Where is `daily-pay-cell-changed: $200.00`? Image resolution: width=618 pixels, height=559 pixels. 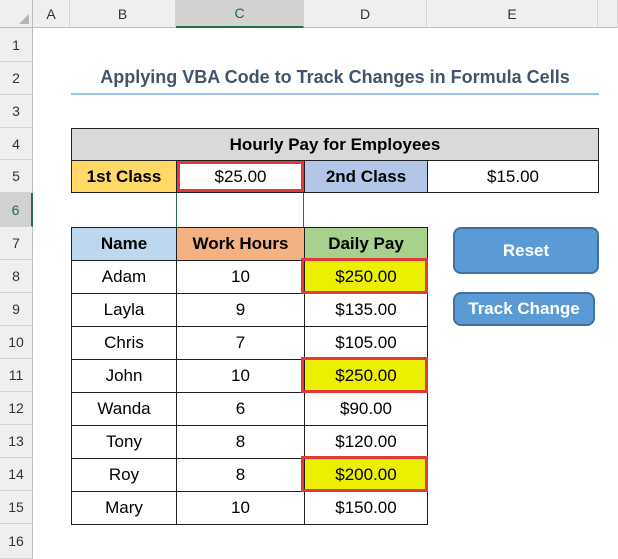
daily-pay-cell-changed: $200.00 is located at coordinates (366, 475).